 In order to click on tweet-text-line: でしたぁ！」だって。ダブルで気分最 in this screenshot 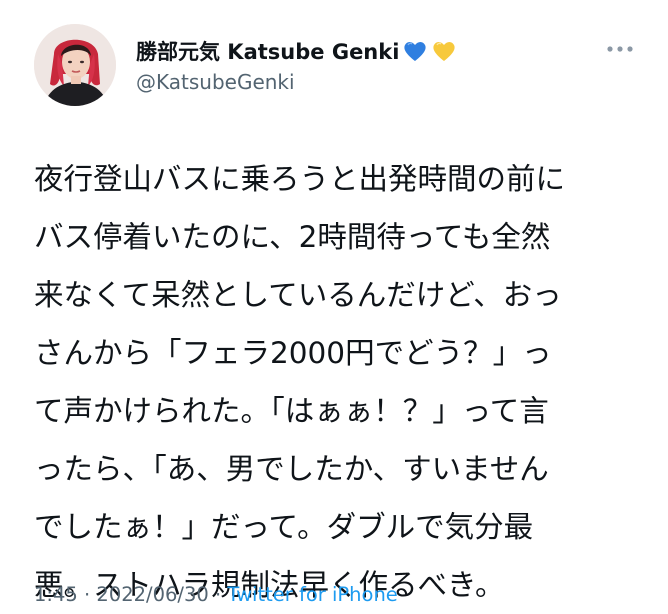, I will do `click(284, 527)`.